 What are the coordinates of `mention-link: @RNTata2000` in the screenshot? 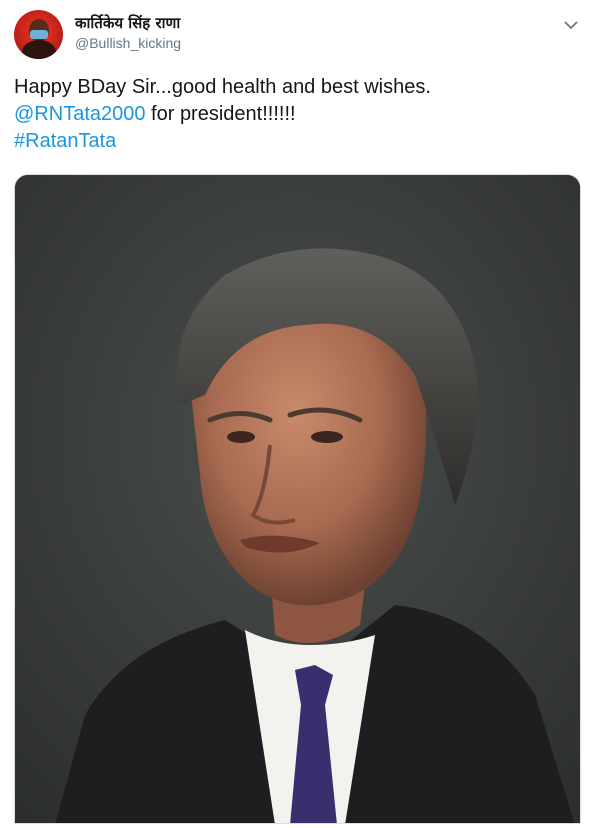 It's located at (79, 114).